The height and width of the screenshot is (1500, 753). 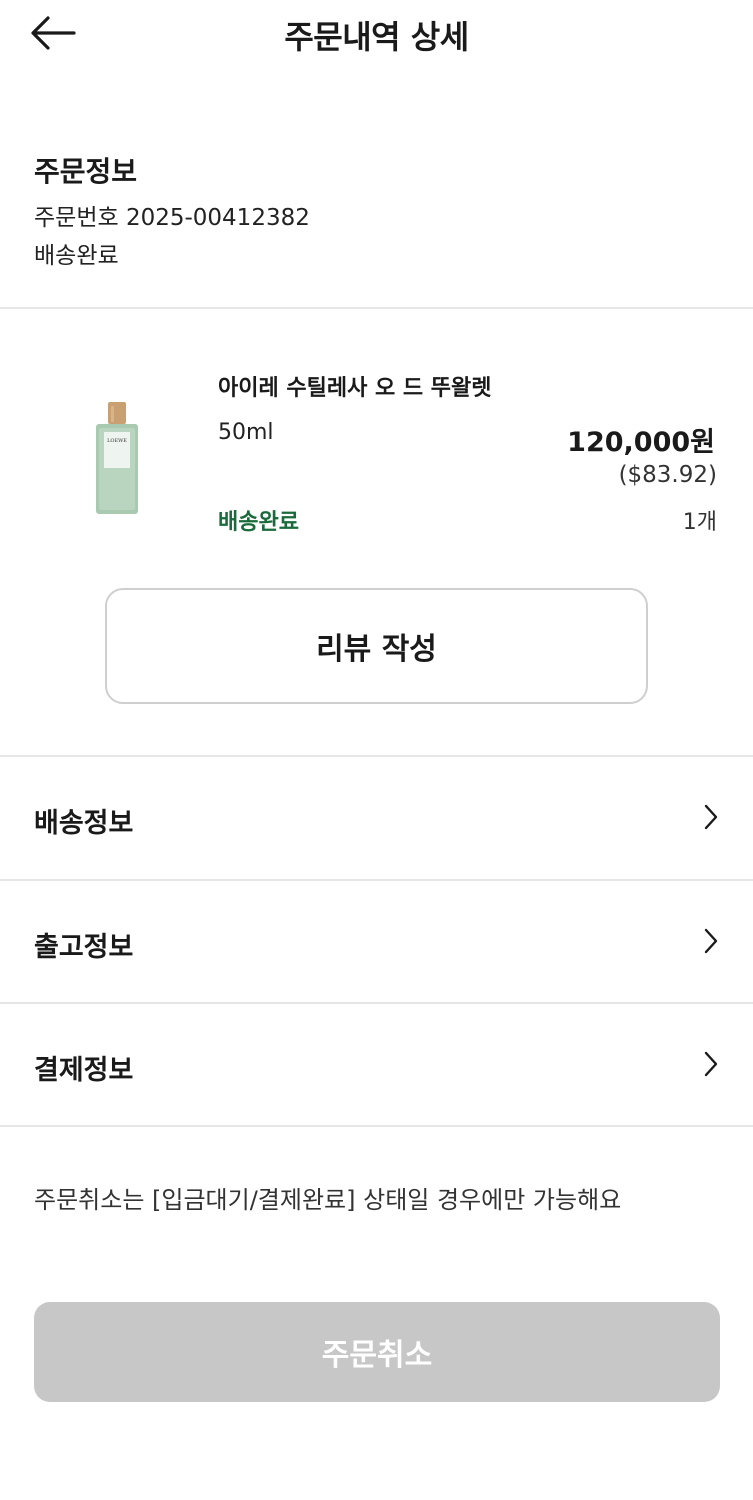 What do you see at coordinates (258, 522) in the screenshot?
I see `product-status: 배송완료` at bounding box center [258, 522].